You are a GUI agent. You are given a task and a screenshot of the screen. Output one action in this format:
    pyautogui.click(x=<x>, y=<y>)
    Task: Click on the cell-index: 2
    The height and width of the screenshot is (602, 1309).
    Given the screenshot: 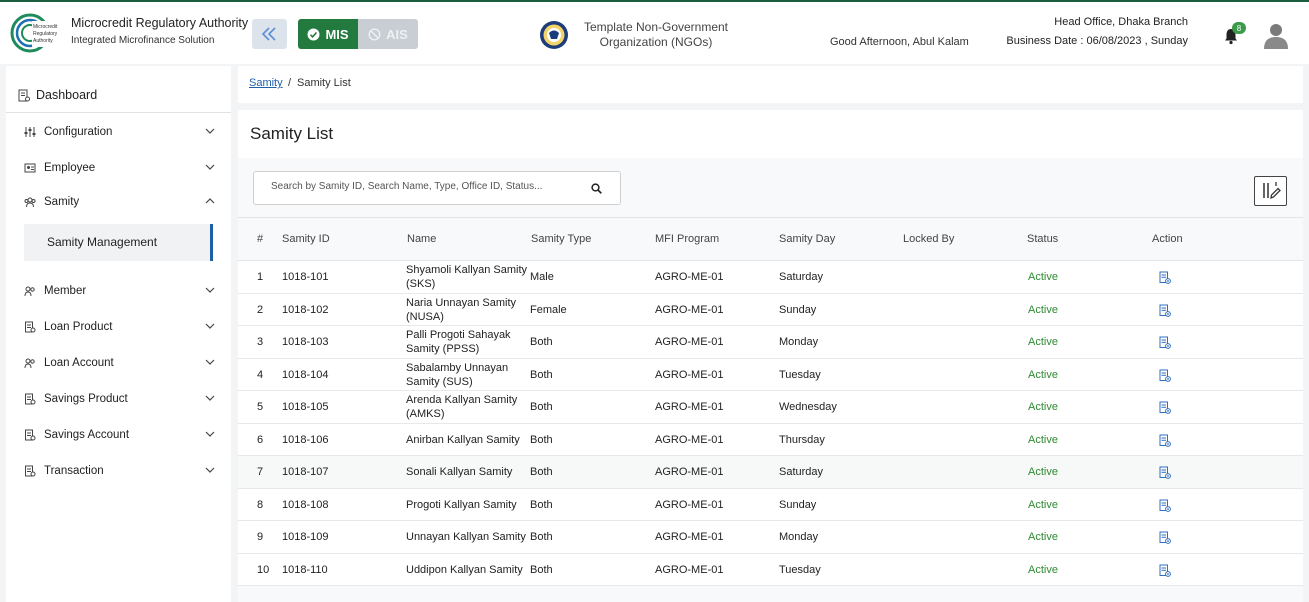 What is the action you would take?
    pyautogui.click(x=260, y=309)
    